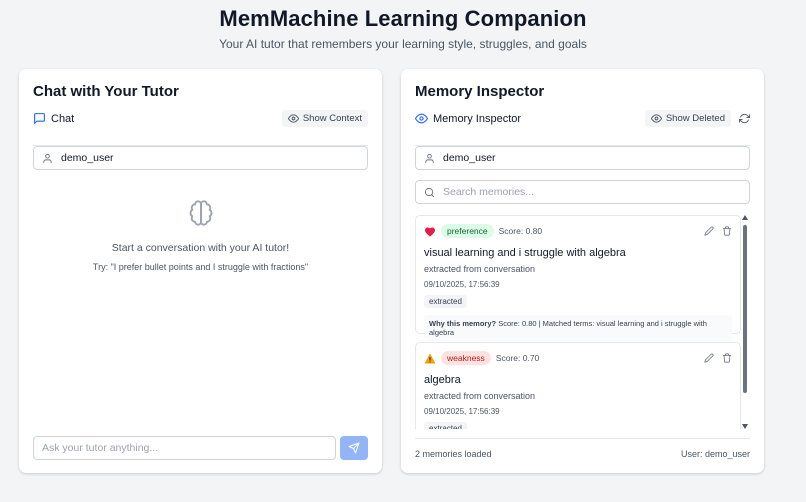 This screenshot has width=806, height=502. Describe the element at coordinates (200, 128) in the screenshot. I see `chat-tab-row: Chat Show Context` at that location.